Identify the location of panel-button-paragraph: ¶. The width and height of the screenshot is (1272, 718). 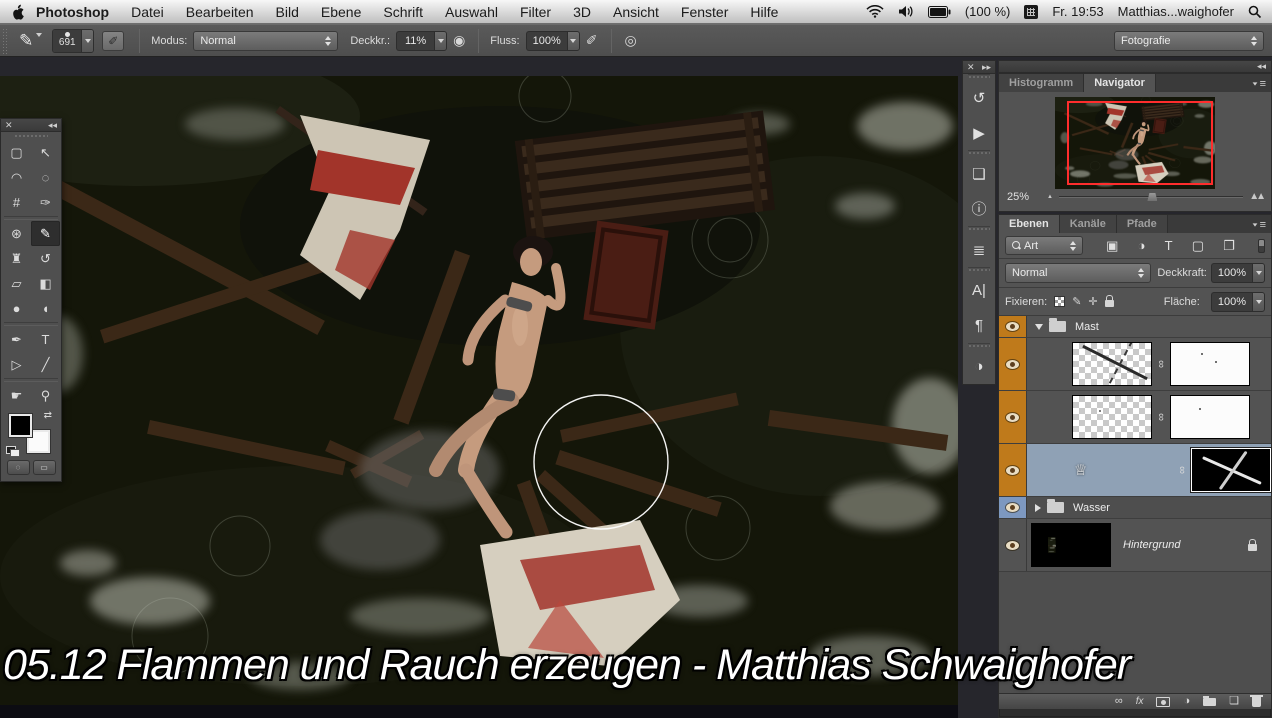
(979, 325).